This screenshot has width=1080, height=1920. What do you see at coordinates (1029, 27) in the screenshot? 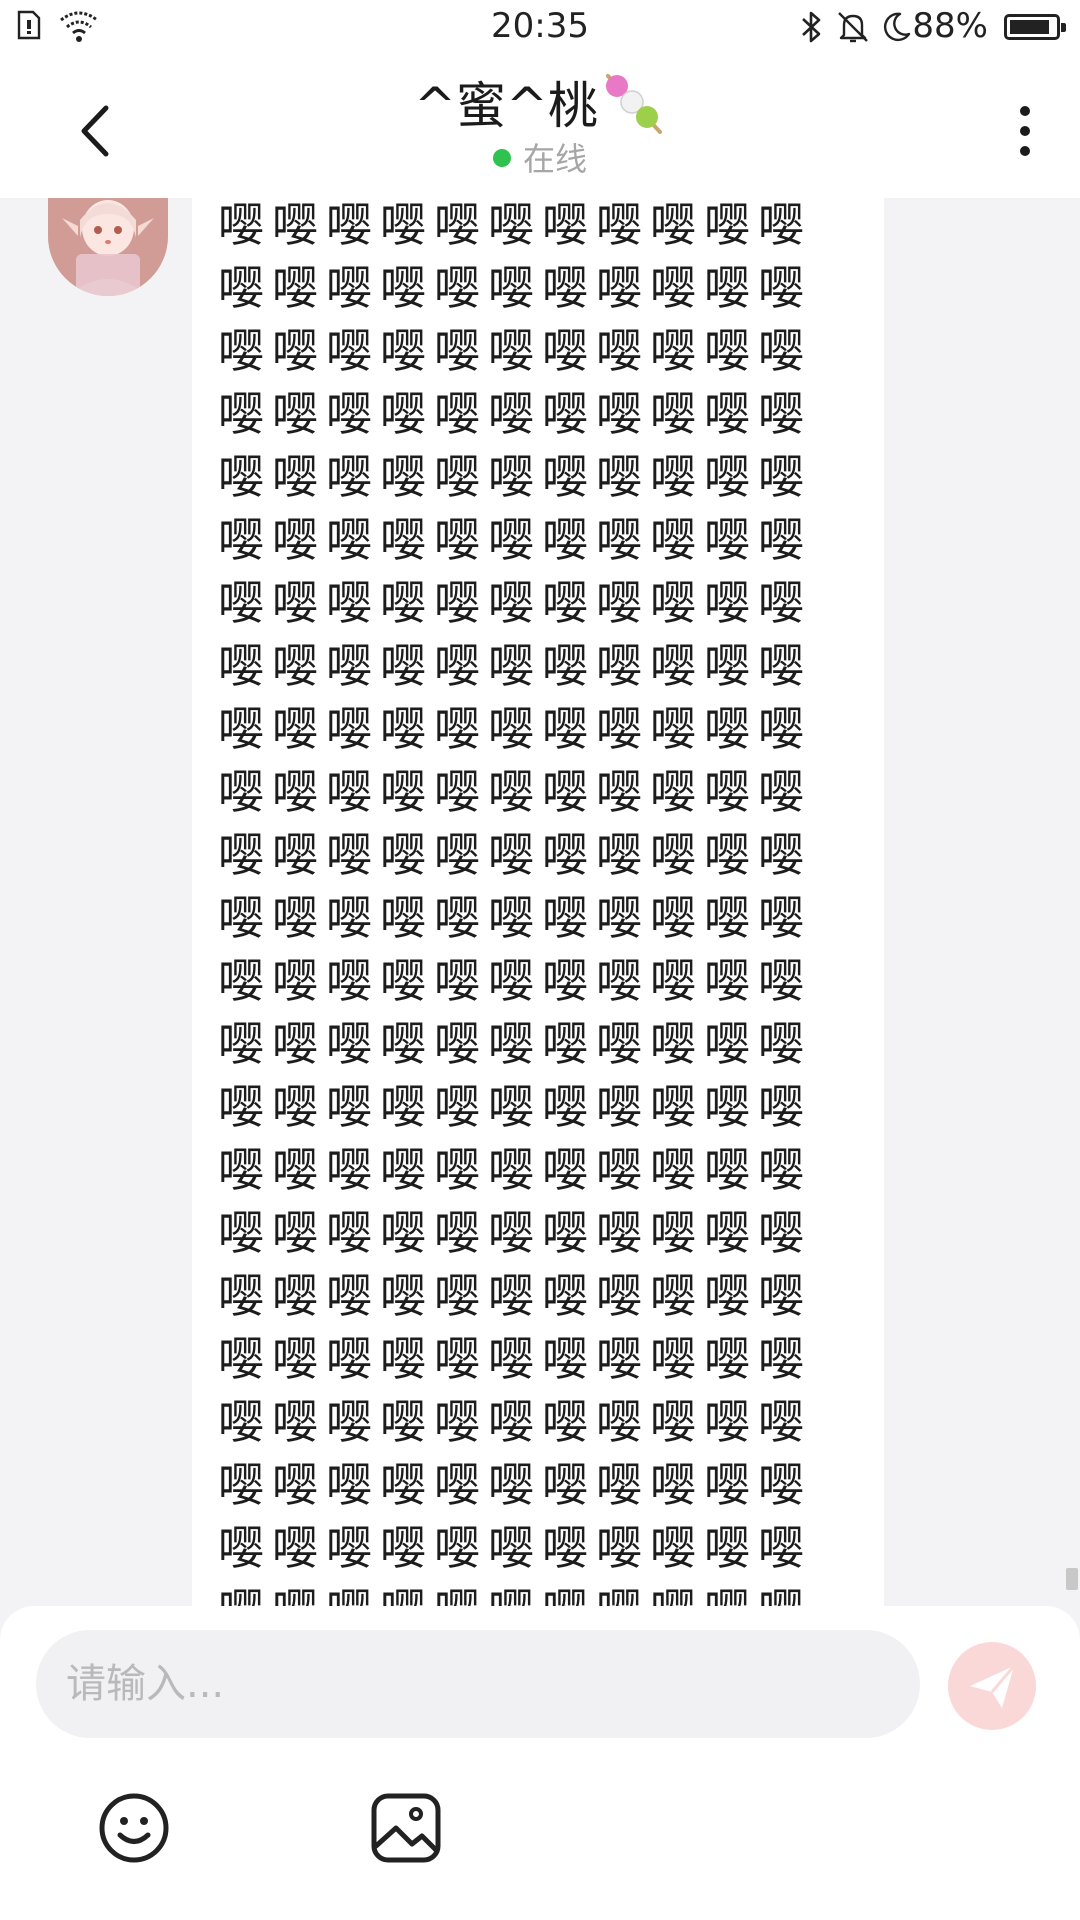
I see `battery-level` at bounding box center [1029, 27].